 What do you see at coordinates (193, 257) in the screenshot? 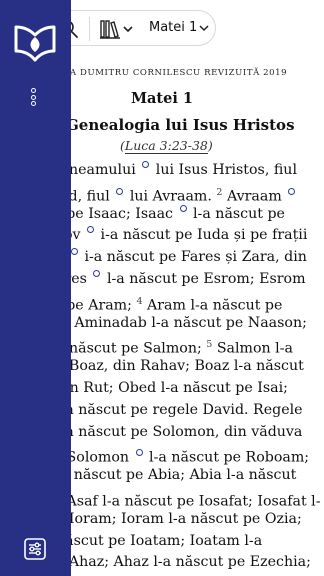
I see `verse-text-span: i-a născut pe Fares și Zara, din` at bounding box center [193, 257].